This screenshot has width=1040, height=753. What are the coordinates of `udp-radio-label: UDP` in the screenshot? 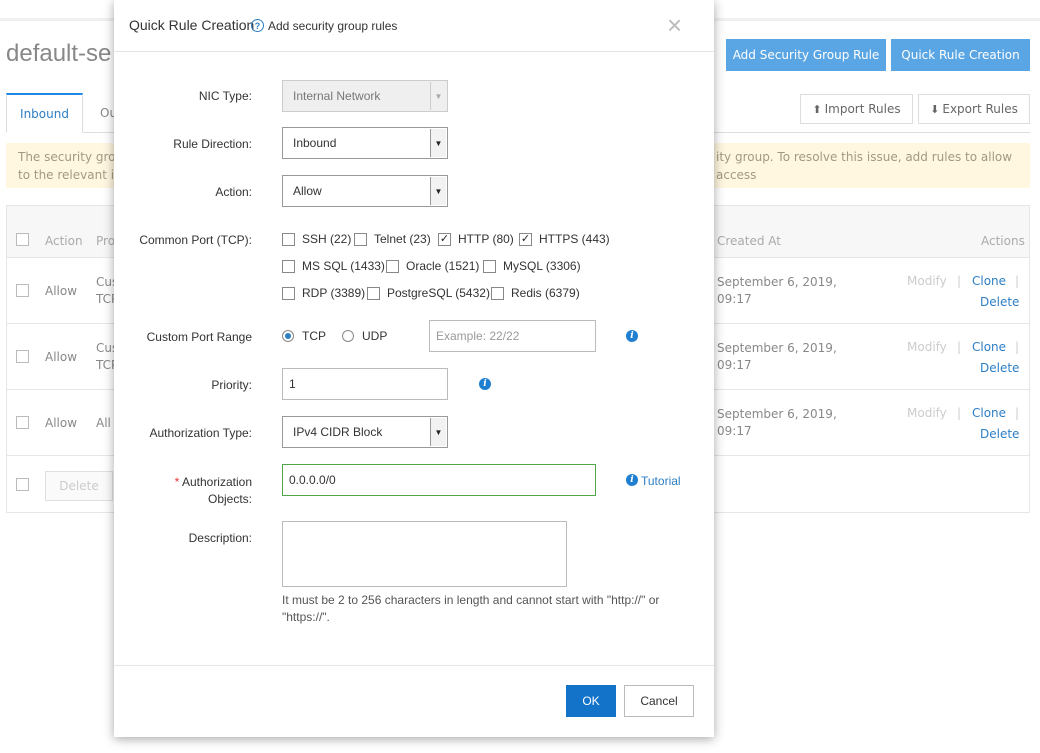 It's located at (375, 336).